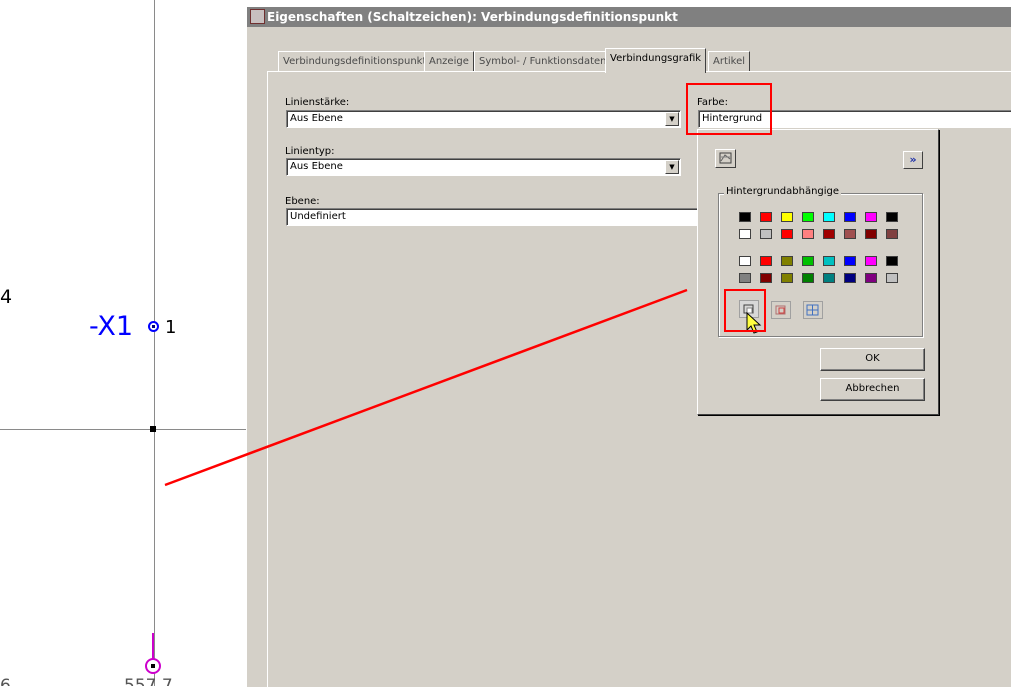  Describe the element at coordinates (154, 343) in the screenshot. I see `cad-vertical-line` at that location.